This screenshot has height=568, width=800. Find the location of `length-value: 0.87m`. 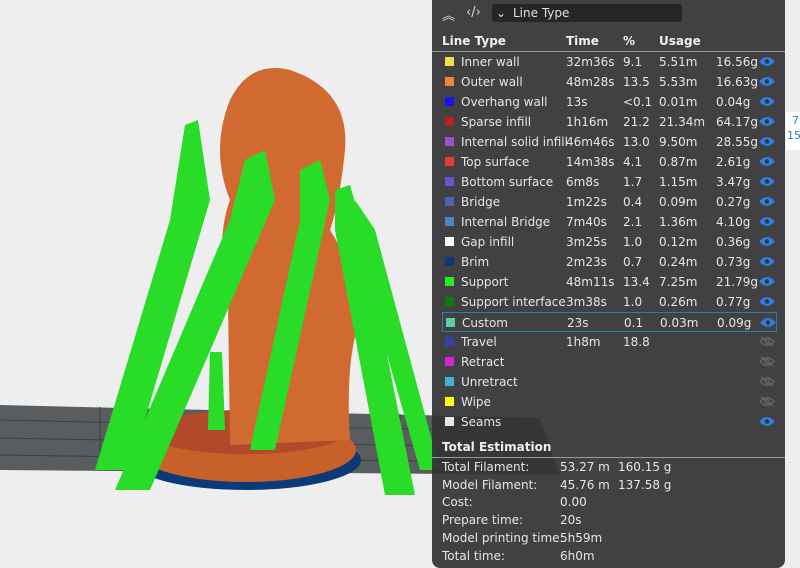

length-value: 0.87m is located at coordinates (678, 162).